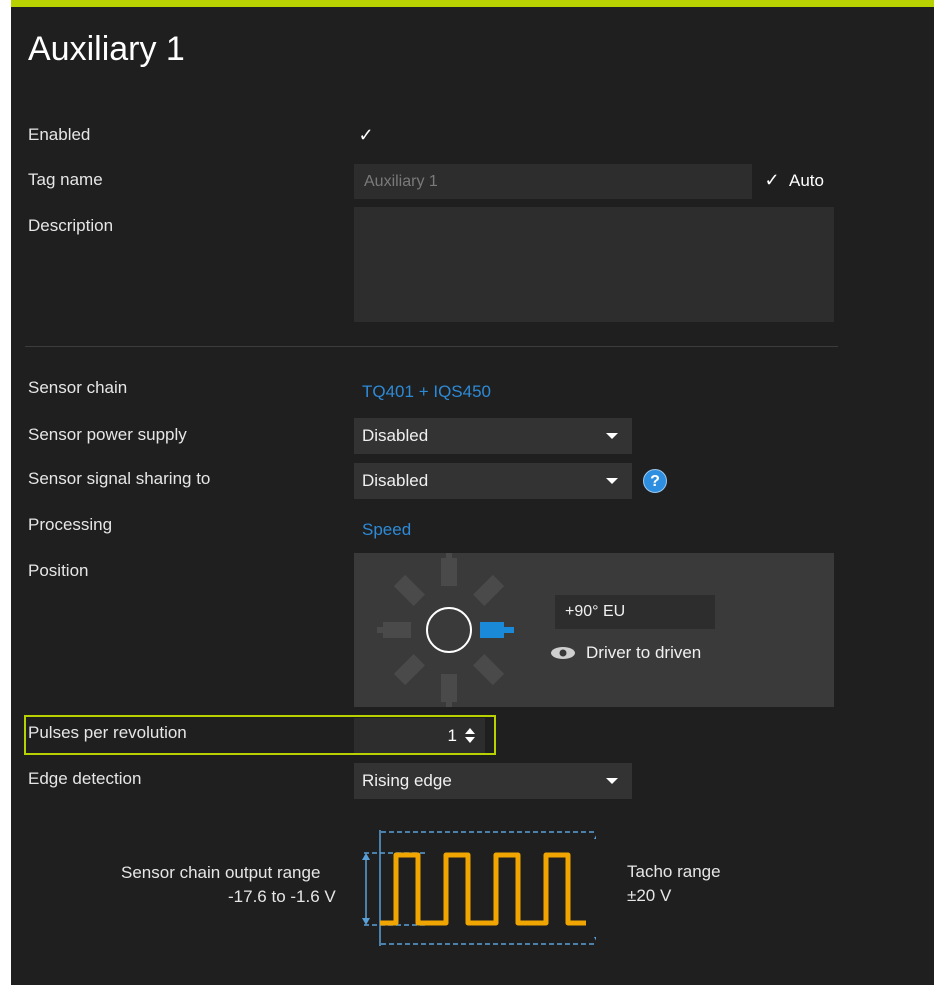  What do you see at coordinates (106, 49) in the screenshot?
I see `page-title: Auxiliary 1` at bounding box center [106, 49].